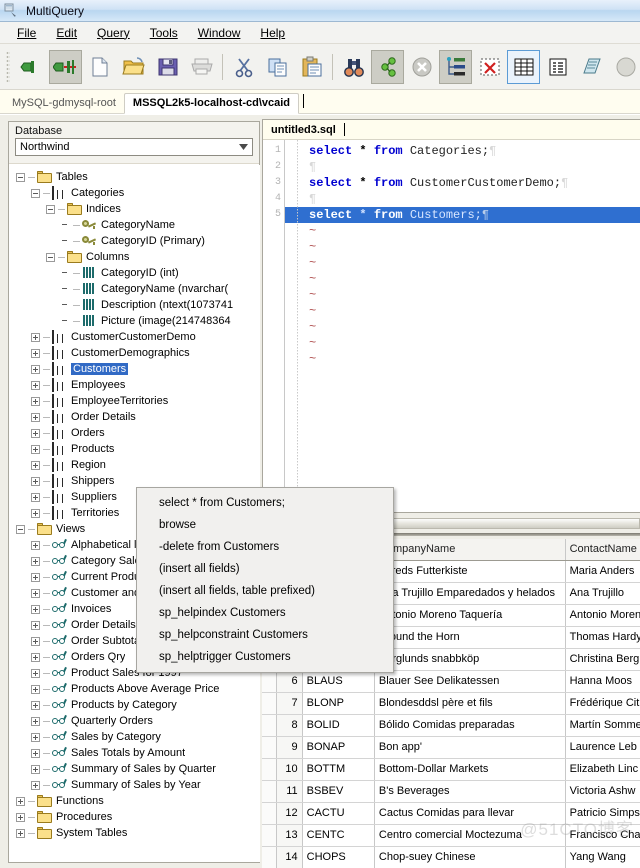 This screenshot has width=640, height=868. Describe the element at coordinates (338, 857) in the screenshot. I see `cell-customerid: CHOPS` at that location.